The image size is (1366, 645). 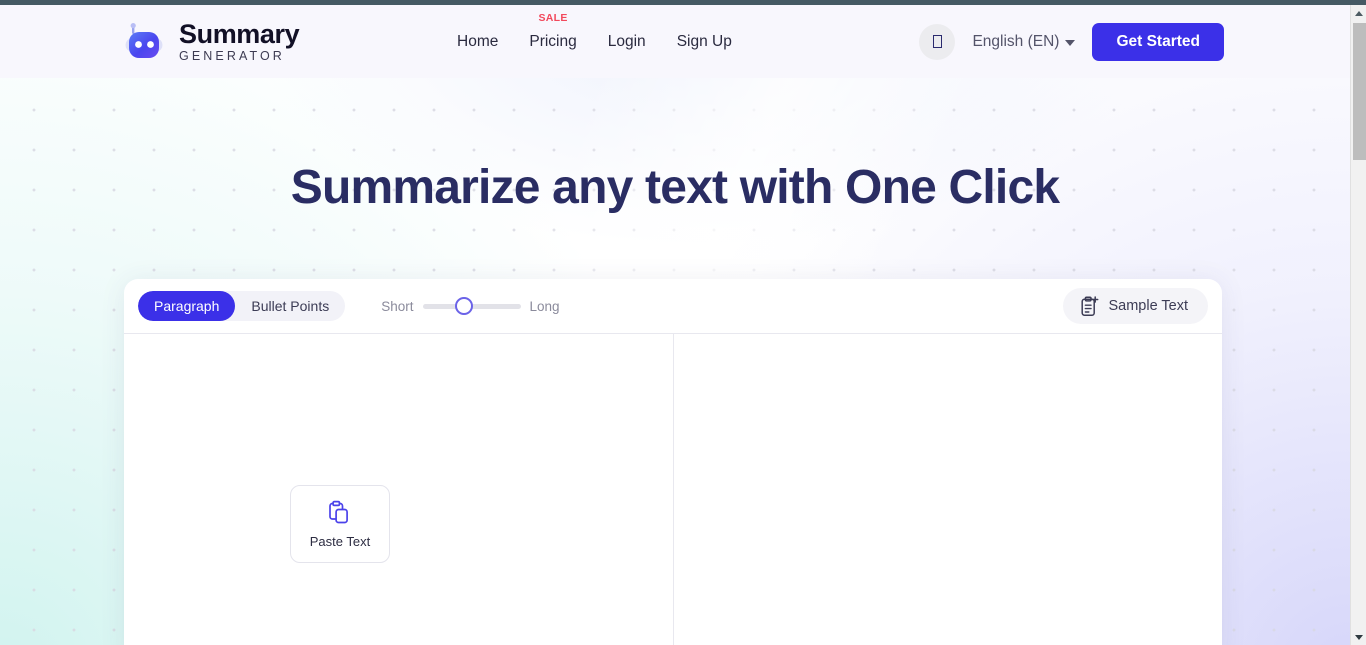 I want to click on browser-top-chrome-bar, so click(x=683, y=2).